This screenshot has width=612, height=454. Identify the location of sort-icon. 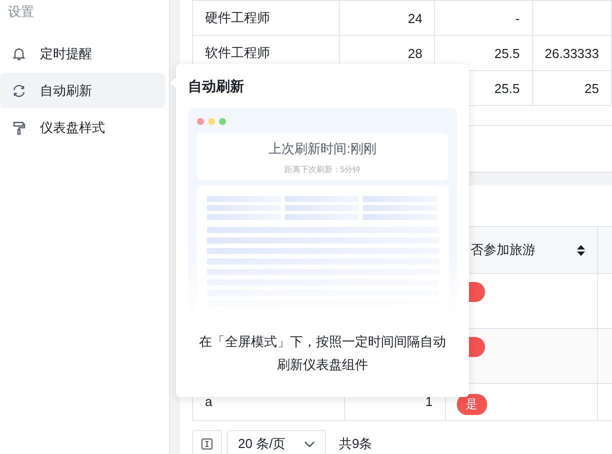
(580, 250).